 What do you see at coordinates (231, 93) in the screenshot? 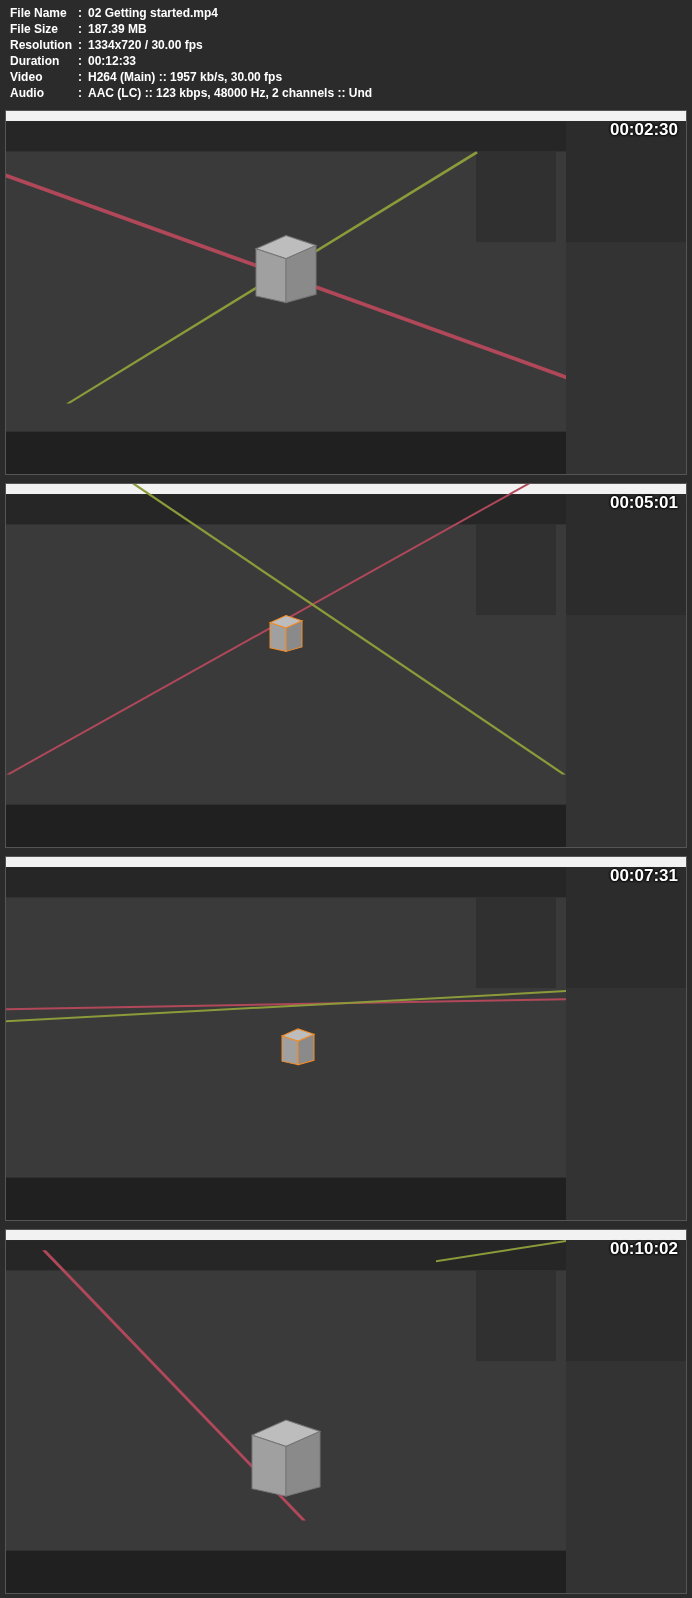
I see `info-value: AAC (LC) :: 123 kbps, 48000 Hz, 2 channels :: Und` at bounding box center [231, 93].